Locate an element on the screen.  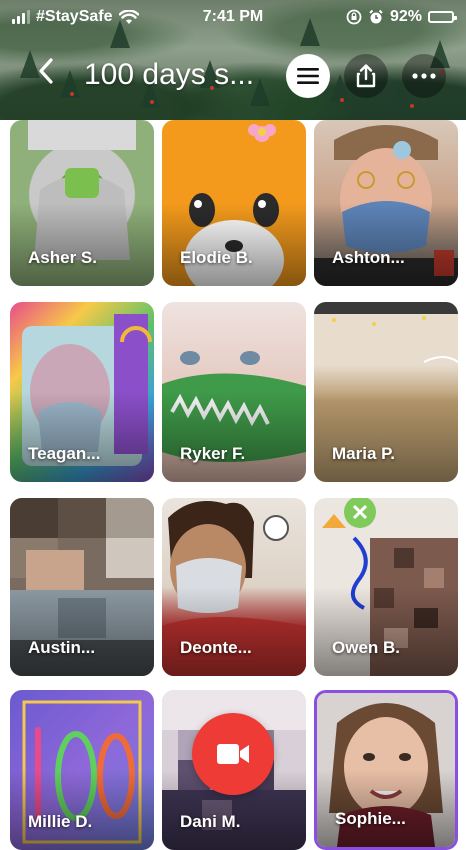
menu-button is located at coordinates (308, 76).